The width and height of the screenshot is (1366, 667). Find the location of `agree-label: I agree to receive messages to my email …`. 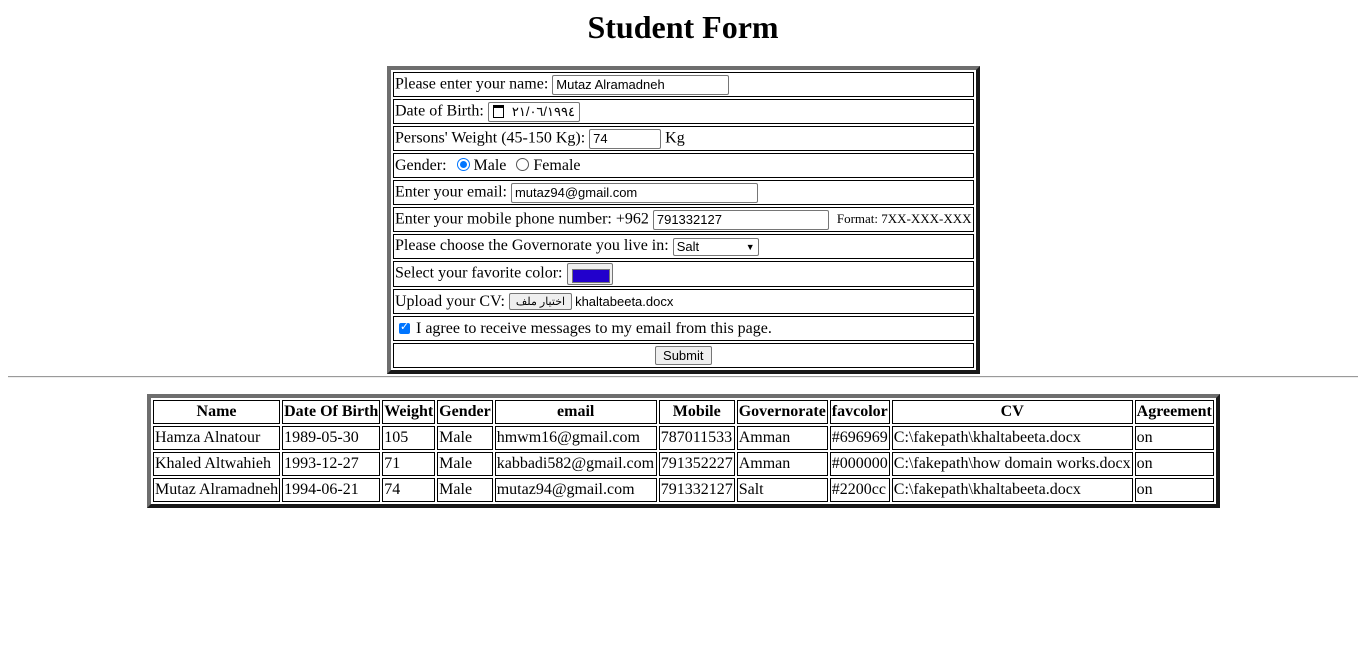

agree-label: I agree to receive messages to my email … is located at coordinates (594, 328).